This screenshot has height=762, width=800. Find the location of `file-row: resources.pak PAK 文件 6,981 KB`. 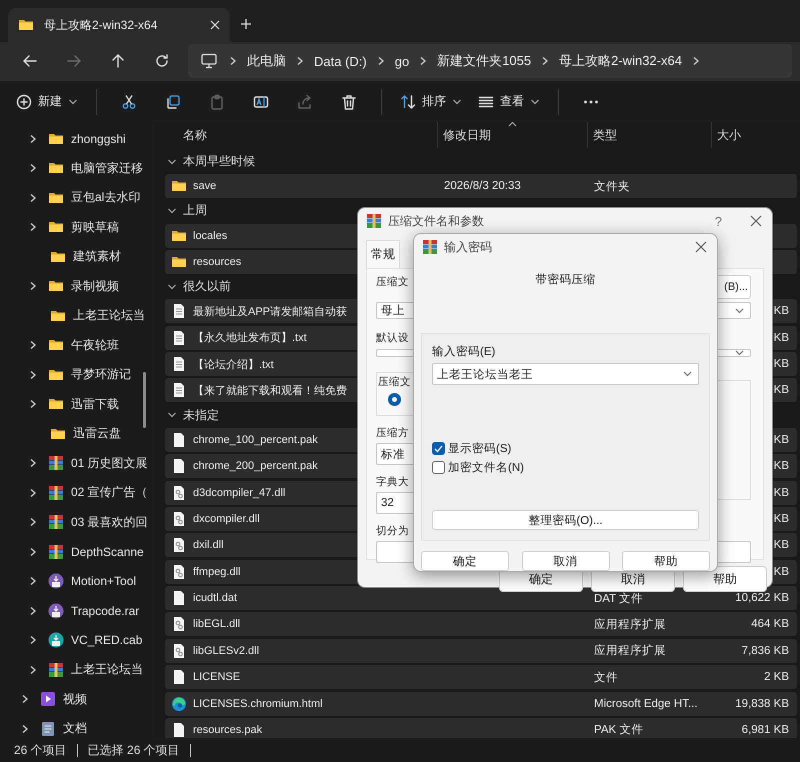

file-row: resources.pak PAK 文件 6,981 KB is located at coordinates (481, 728).